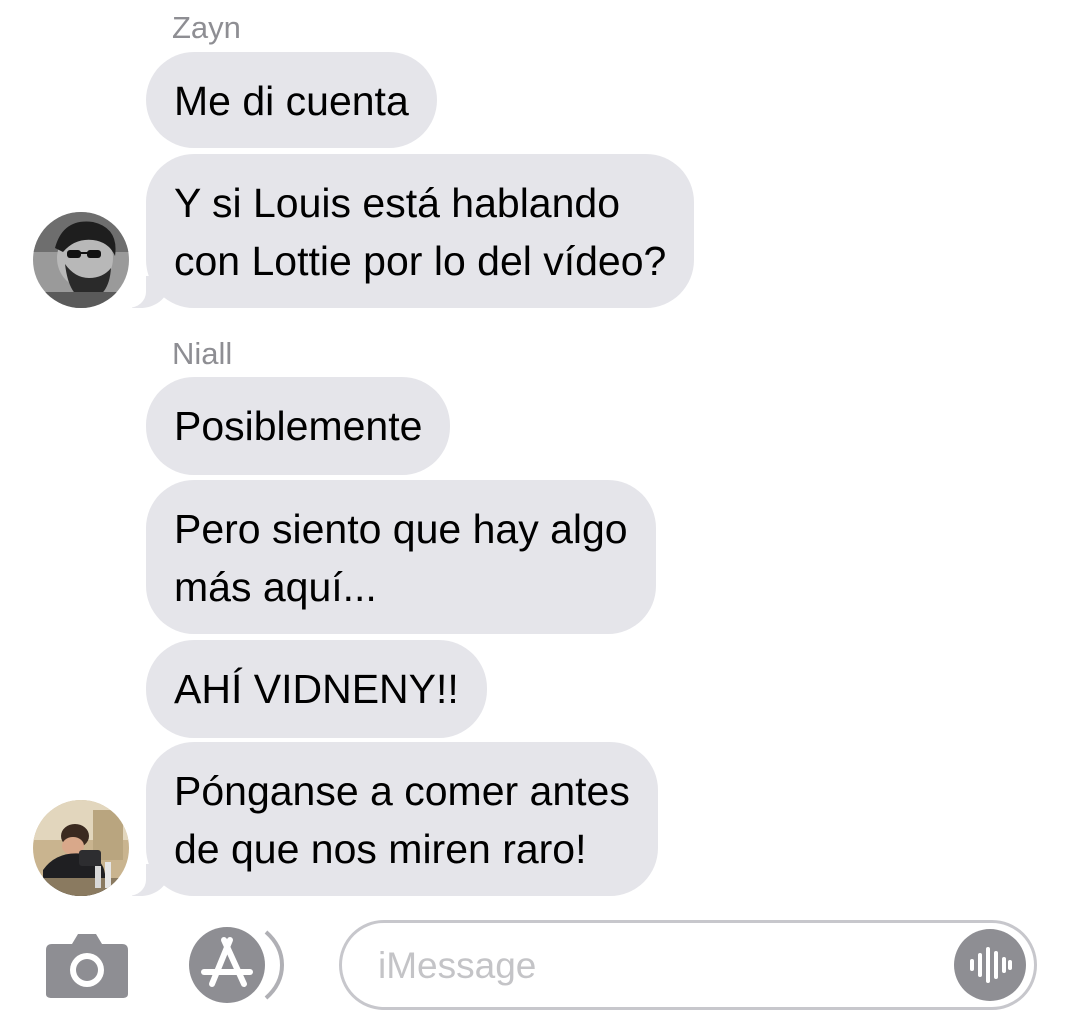  I want to click on camera-icon, so click(87, 966).